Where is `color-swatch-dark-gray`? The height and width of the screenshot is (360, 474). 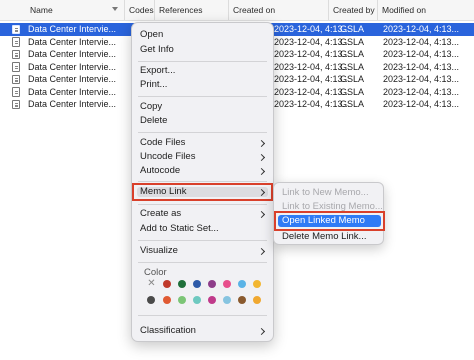
color-swatch-dark-gray is located at coordinates (151, 300).